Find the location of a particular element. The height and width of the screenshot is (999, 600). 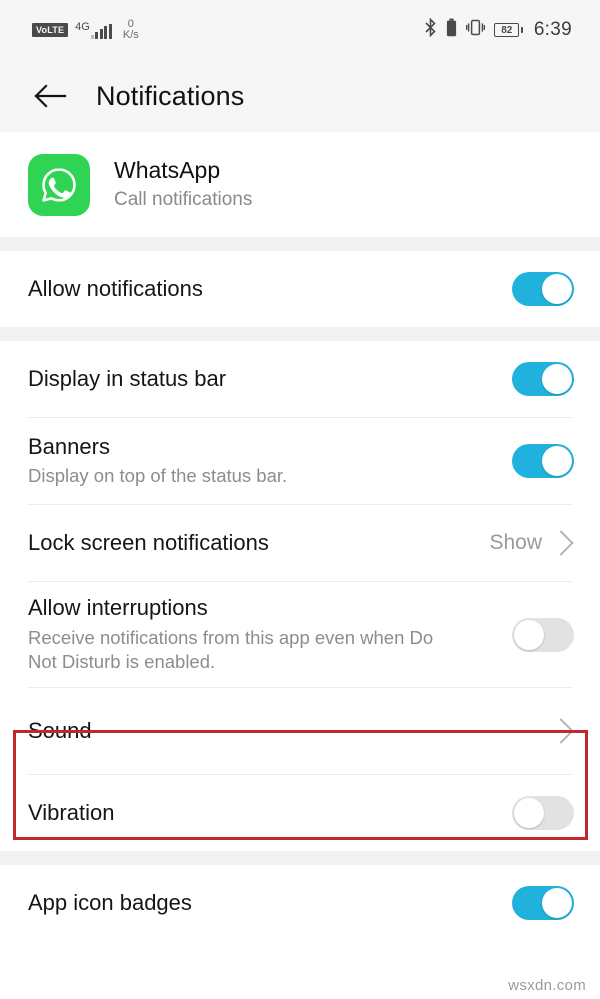

status-bar-right: 82 6:39 is located at coordinates (498, 29).